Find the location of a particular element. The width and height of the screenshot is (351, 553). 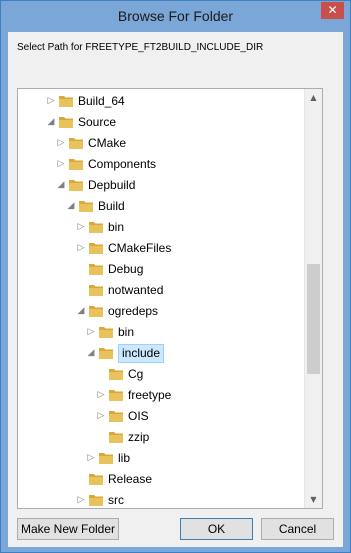

vertical-scrollbar: ▲ ▼ is located at coordinates (313, 298).